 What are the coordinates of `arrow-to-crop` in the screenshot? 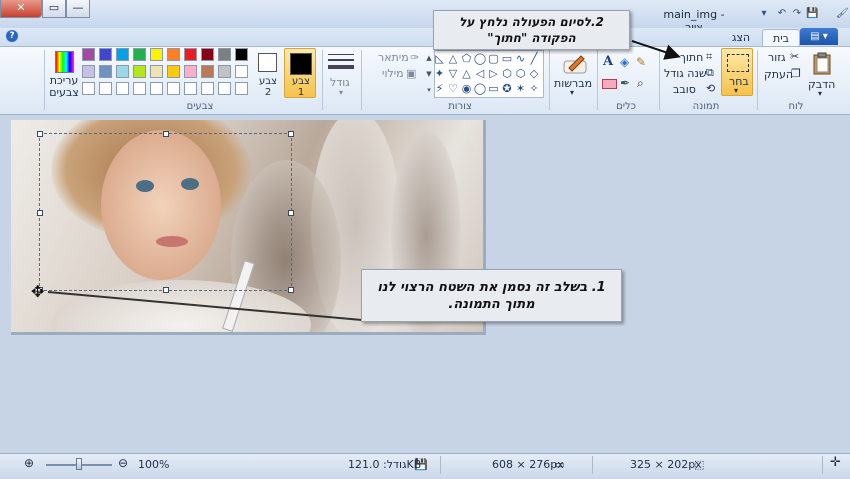 It's located at (656, 50).